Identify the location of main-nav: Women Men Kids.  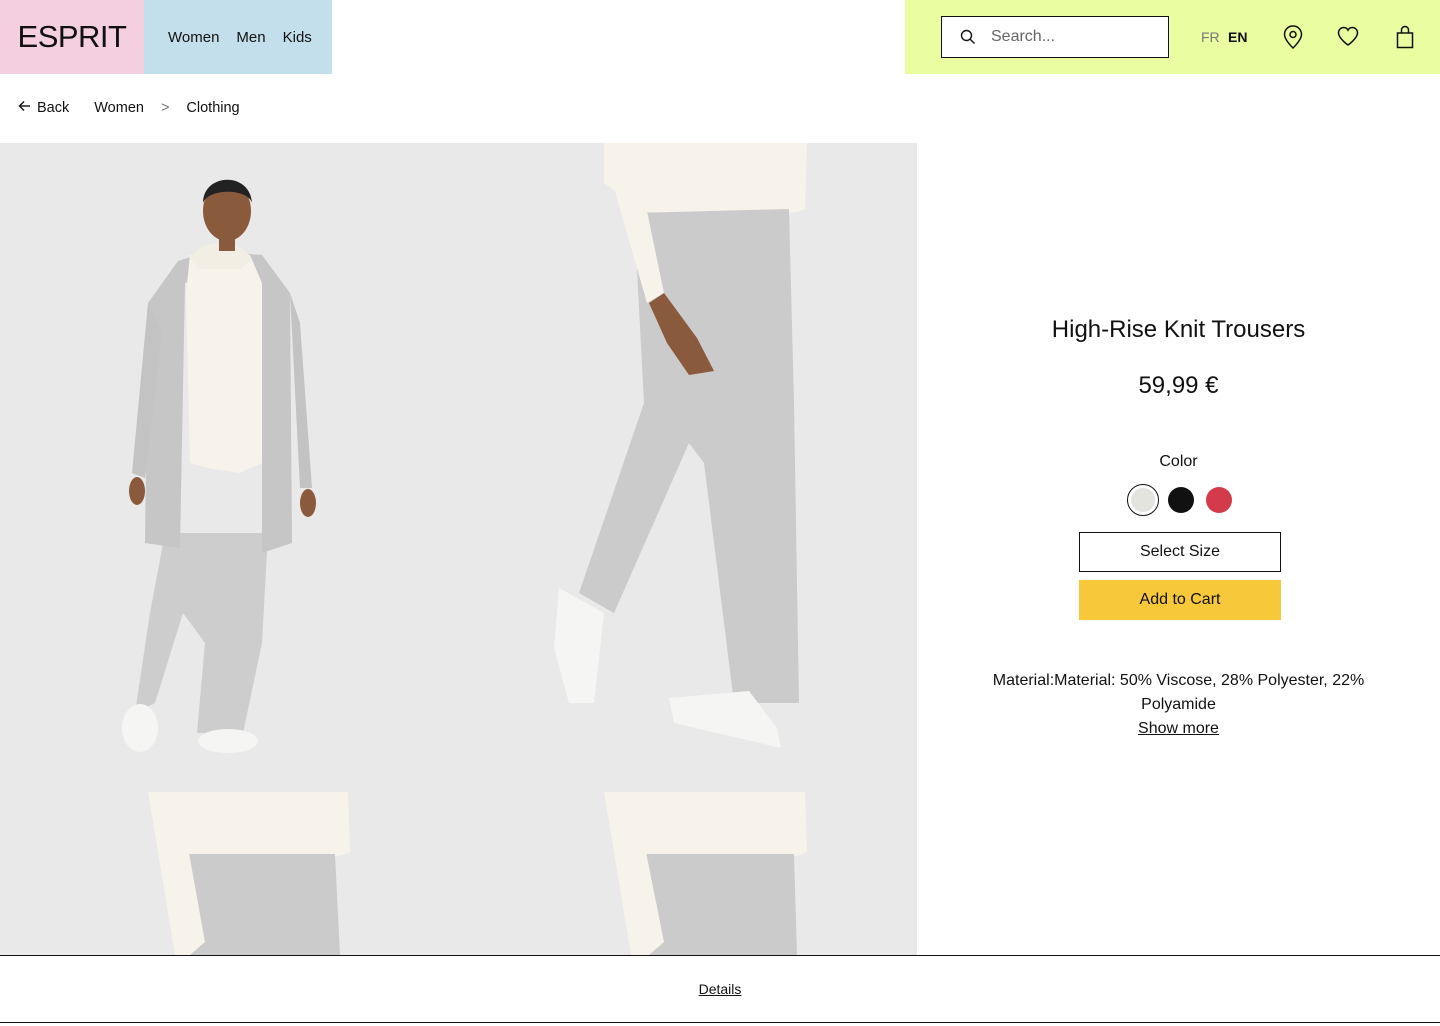
(238, 37).